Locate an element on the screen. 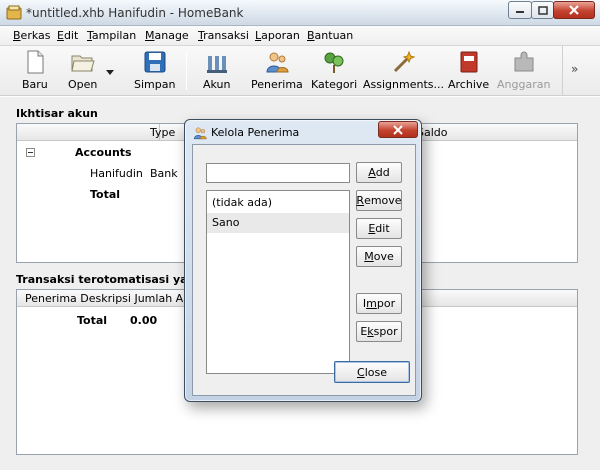  category-tree-icon is located at coordinates (334, 62).